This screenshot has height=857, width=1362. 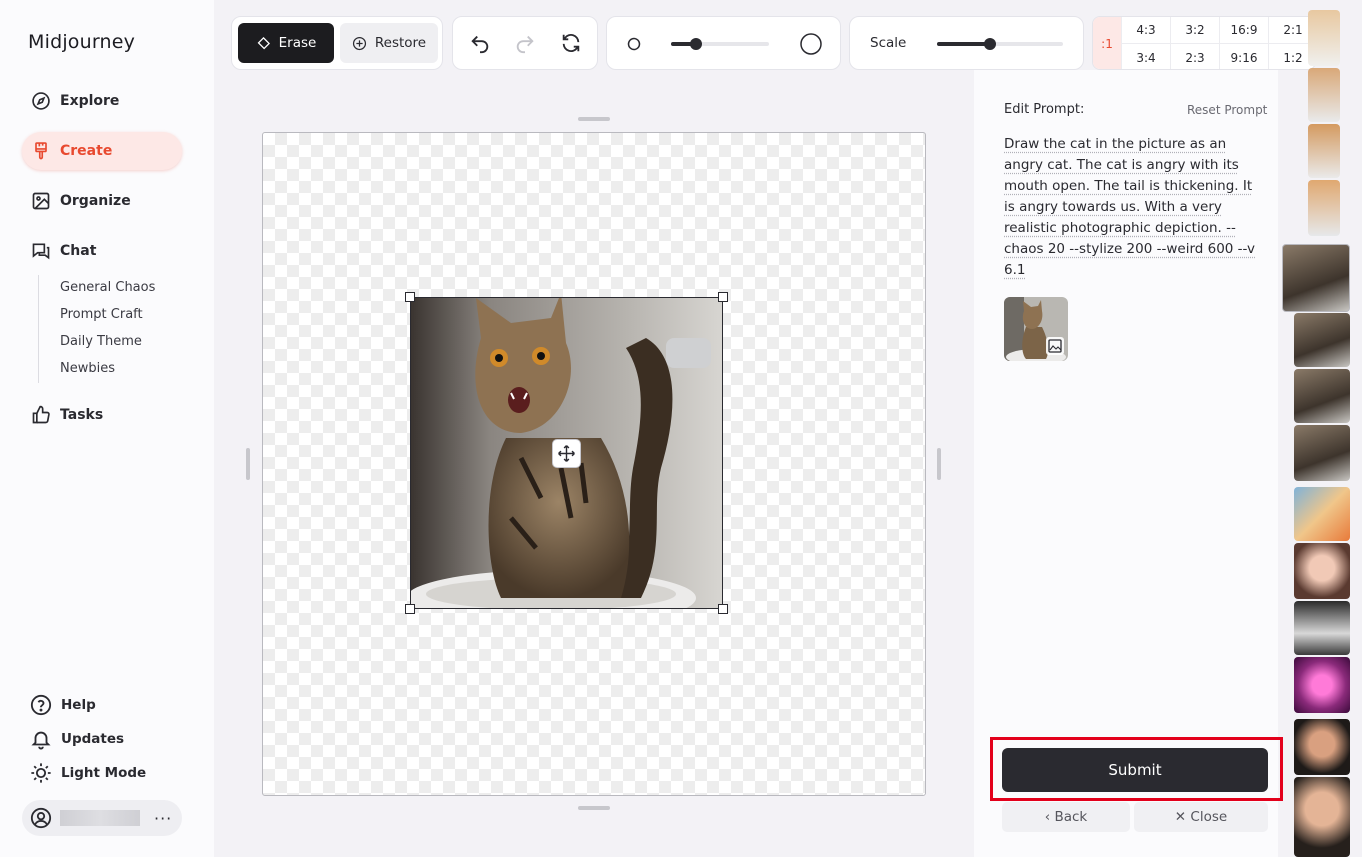 I want to click on move-icon, so click(x=566, y=453).